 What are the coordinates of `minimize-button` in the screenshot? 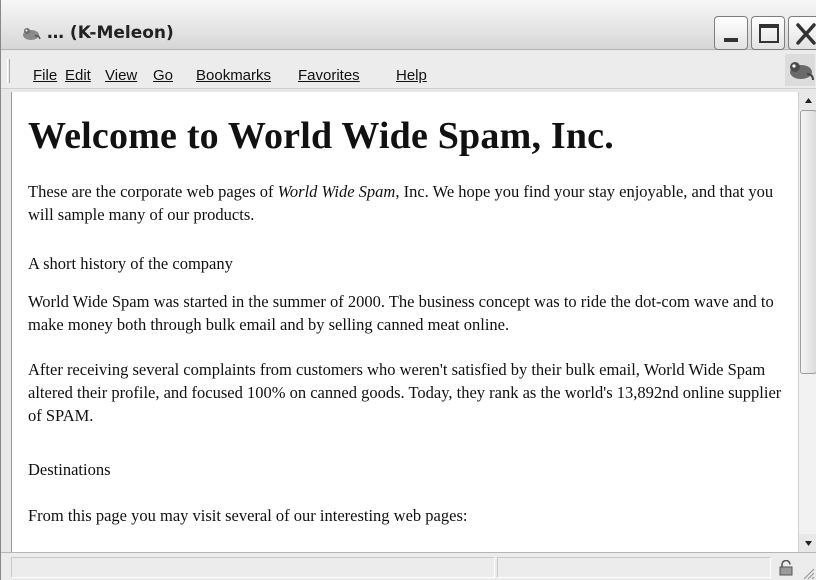 It's located at (731, 33).